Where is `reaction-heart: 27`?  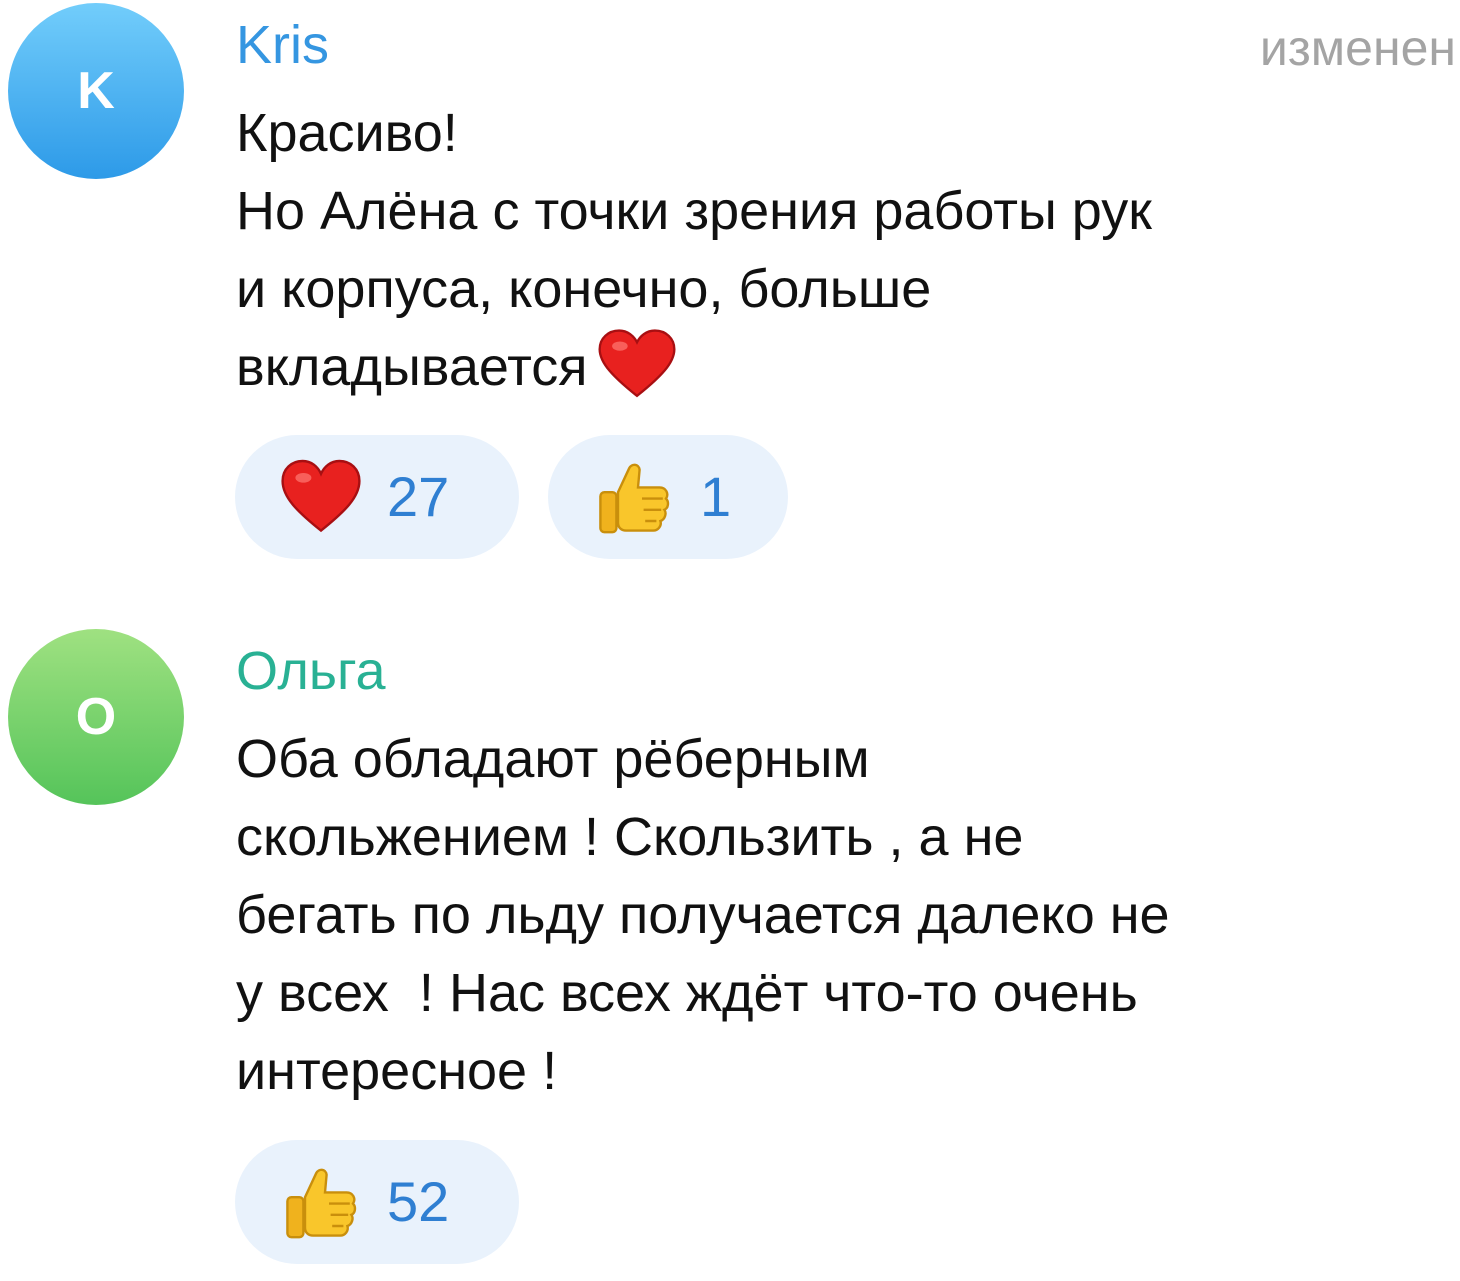
reaction-heart: 27 is located at coordinates (377, 497).